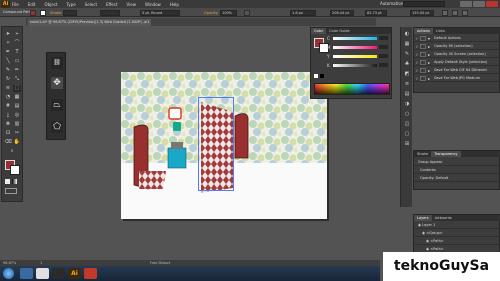 The height and width of the screenshot is (281, 500). What do you see at coordinates (57, 63) in the screenshot?
I see `constrain-icon: ⛓` at bounding box center [57, 63].